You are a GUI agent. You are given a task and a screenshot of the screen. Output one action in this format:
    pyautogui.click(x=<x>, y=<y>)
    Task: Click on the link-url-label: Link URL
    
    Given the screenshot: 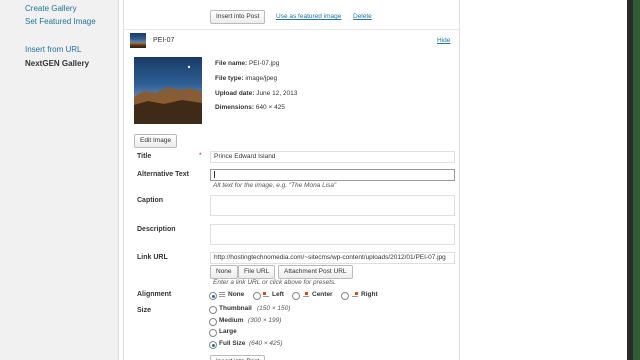 What is the action you would take?
    pyautogui.click(x=152, y=257)
    